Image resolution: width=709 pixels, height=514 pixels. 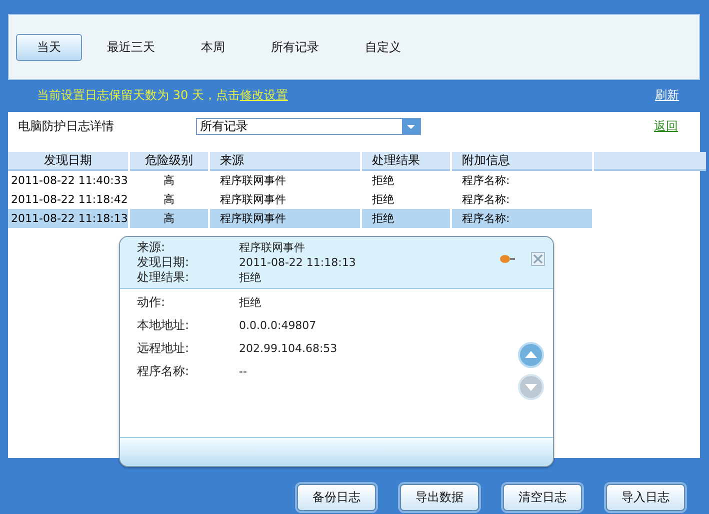 What do you see at coordinates (531, 387) in the screenshot?
I see `scroll-down-icon` at bounding box center [531, 387].